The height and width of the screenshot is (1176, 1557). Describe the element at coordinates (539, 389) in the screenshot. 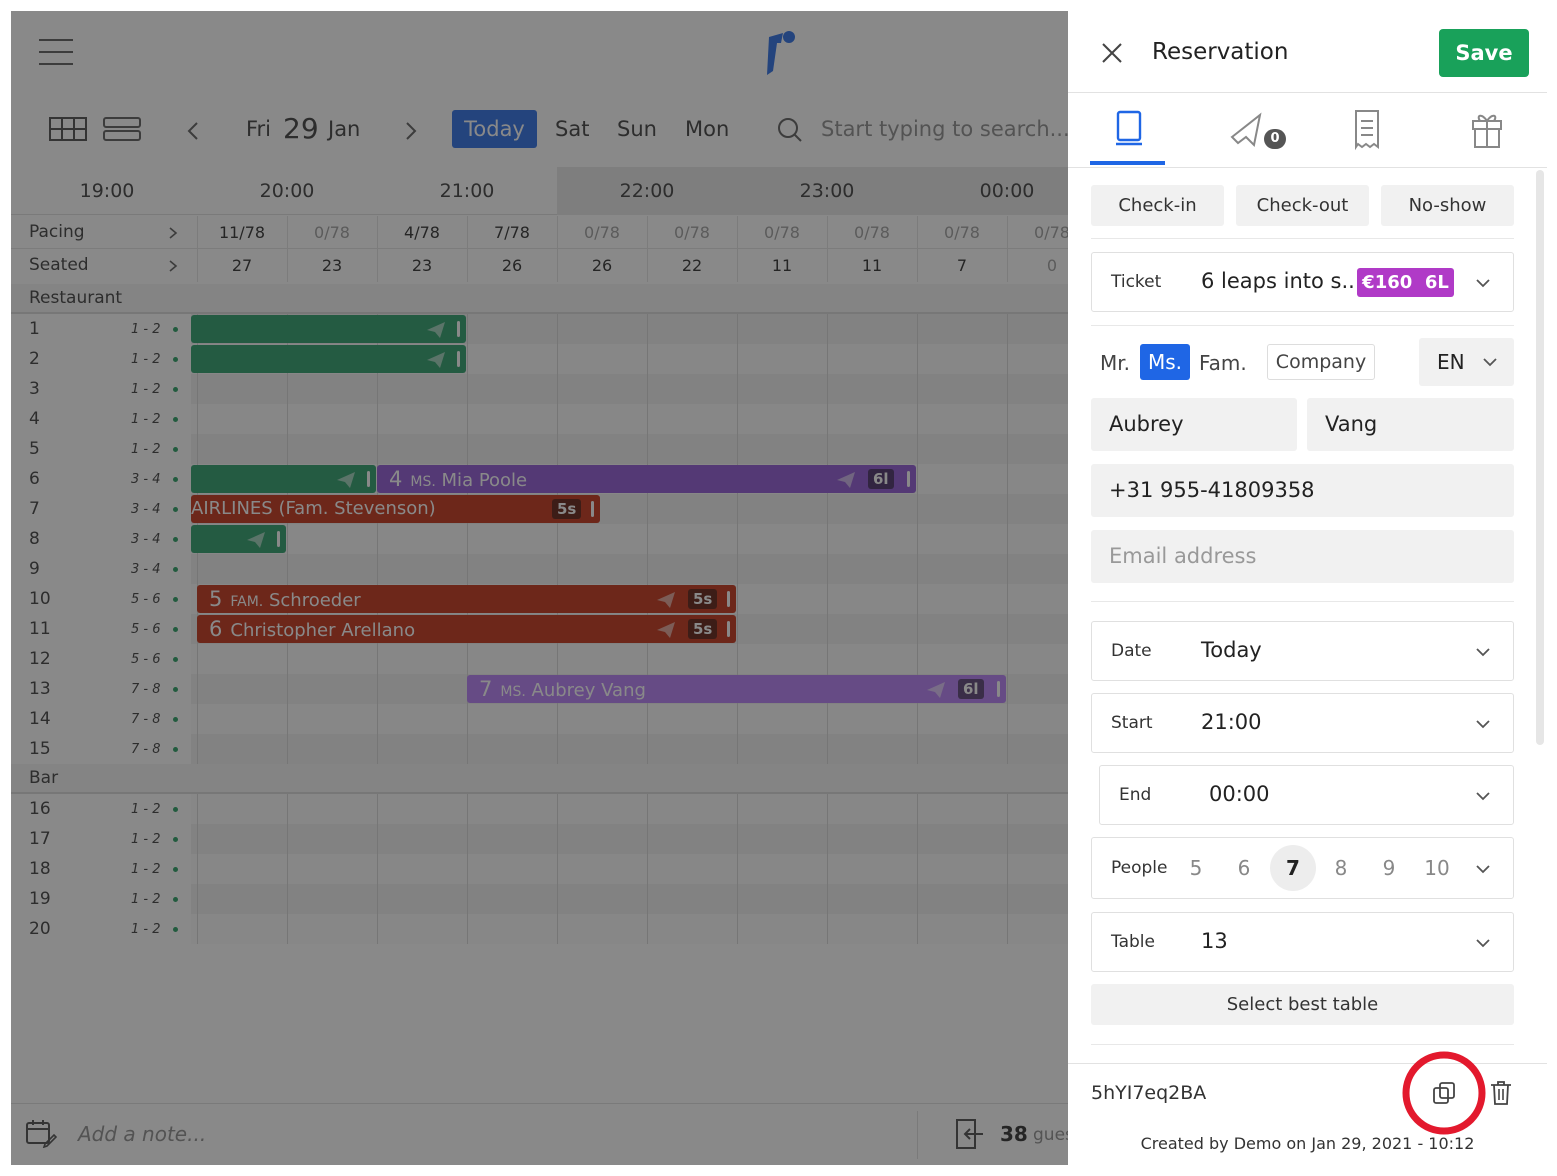

I see `table-row: 3 1 - 2` at that location.